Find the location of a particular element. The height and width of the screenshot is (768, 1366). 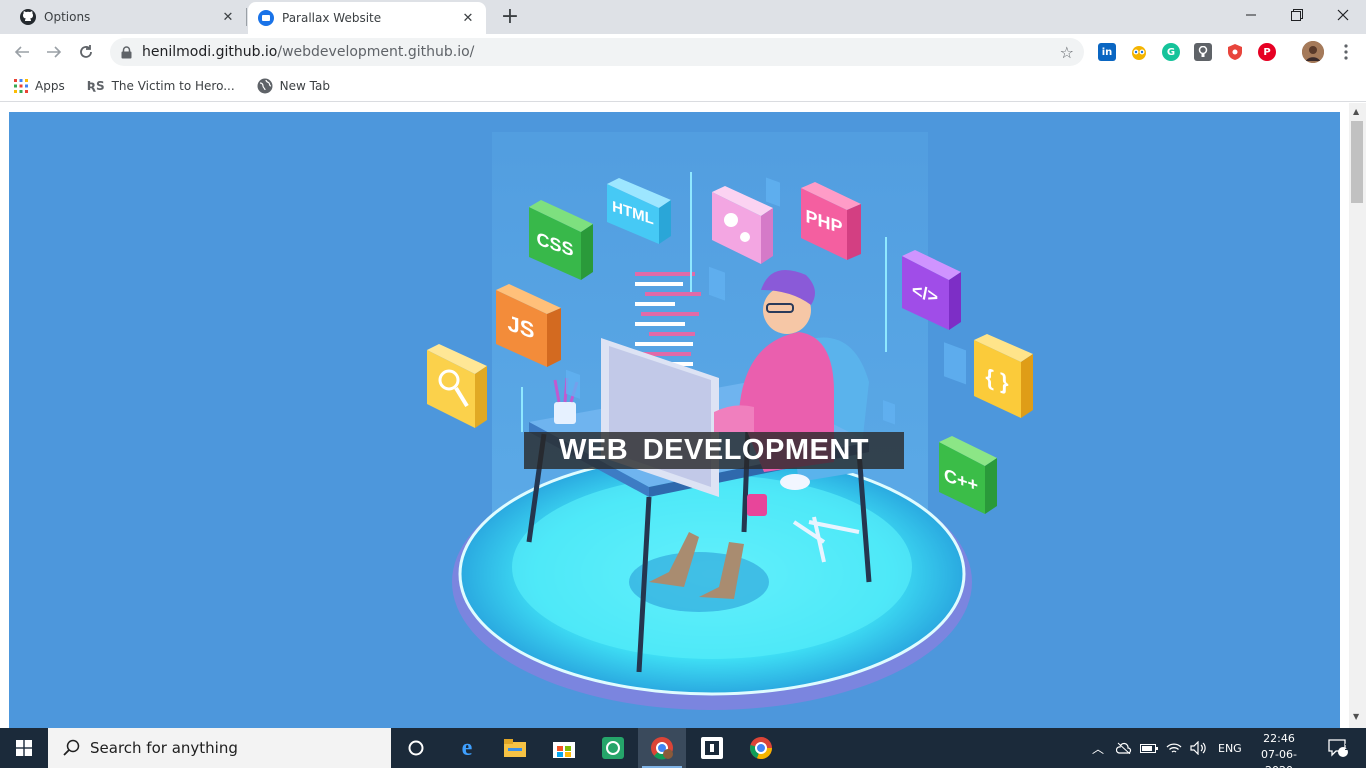

keep-extension-icon is located at coordinates (1203, 52).